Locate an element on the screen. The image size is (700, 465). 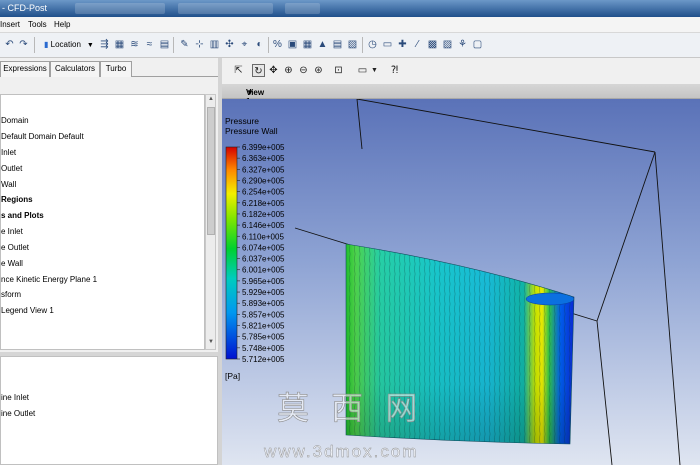
zoom-box-icon: ⊖ is located at coordinates (303, 70).